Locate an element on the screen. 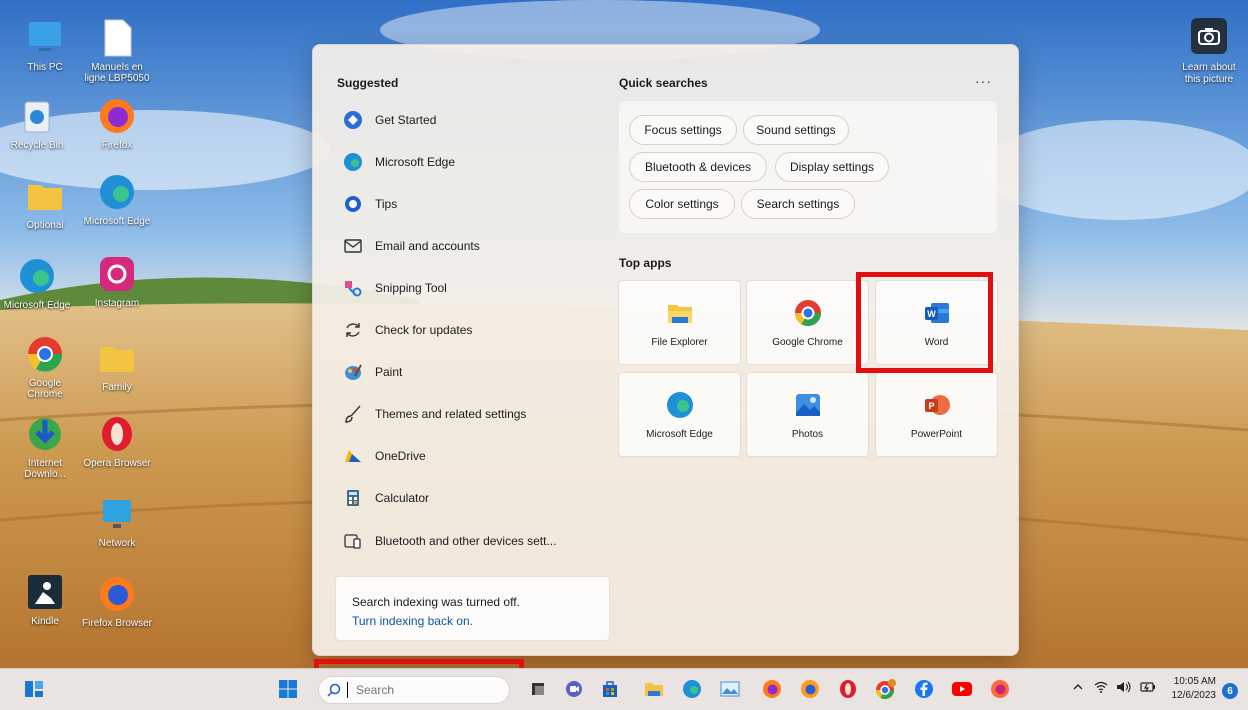  facebook-icon is located at coordinates (924, 689).